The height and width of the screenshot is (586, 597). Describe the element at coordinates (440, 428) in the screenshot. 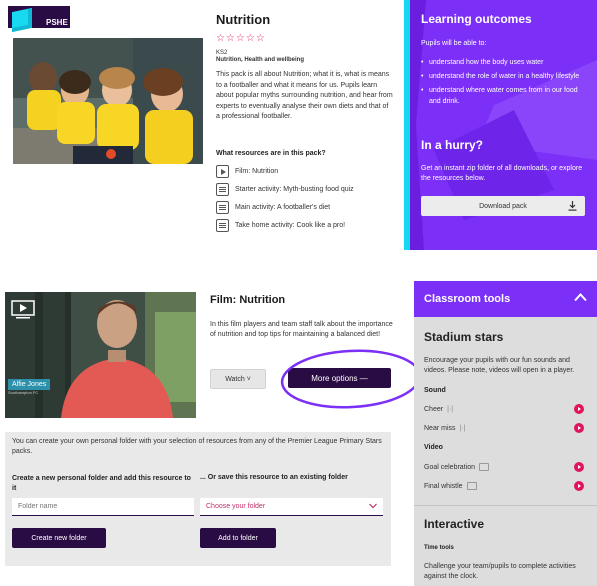

I see `sound-label-text: Near miss` at that location.